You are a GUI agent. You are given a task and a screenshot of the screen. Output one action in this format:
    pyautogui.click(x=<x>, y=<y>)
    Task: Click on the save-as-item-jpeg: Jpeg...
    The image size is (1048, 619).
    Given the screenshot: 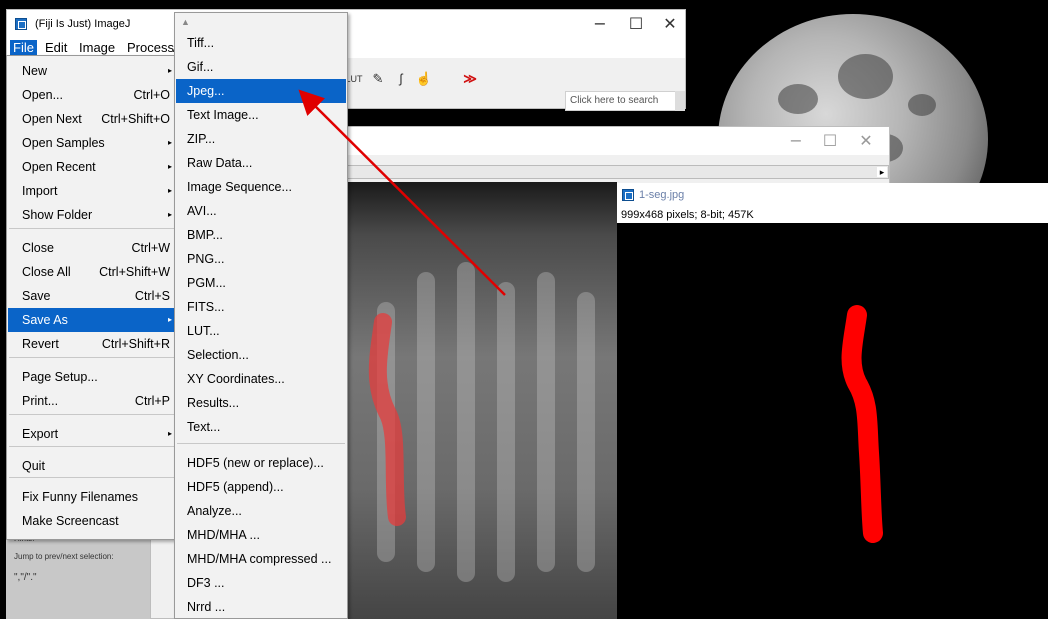 What is the action you would take?
    pyautogui.click(x=261, y=91)
    